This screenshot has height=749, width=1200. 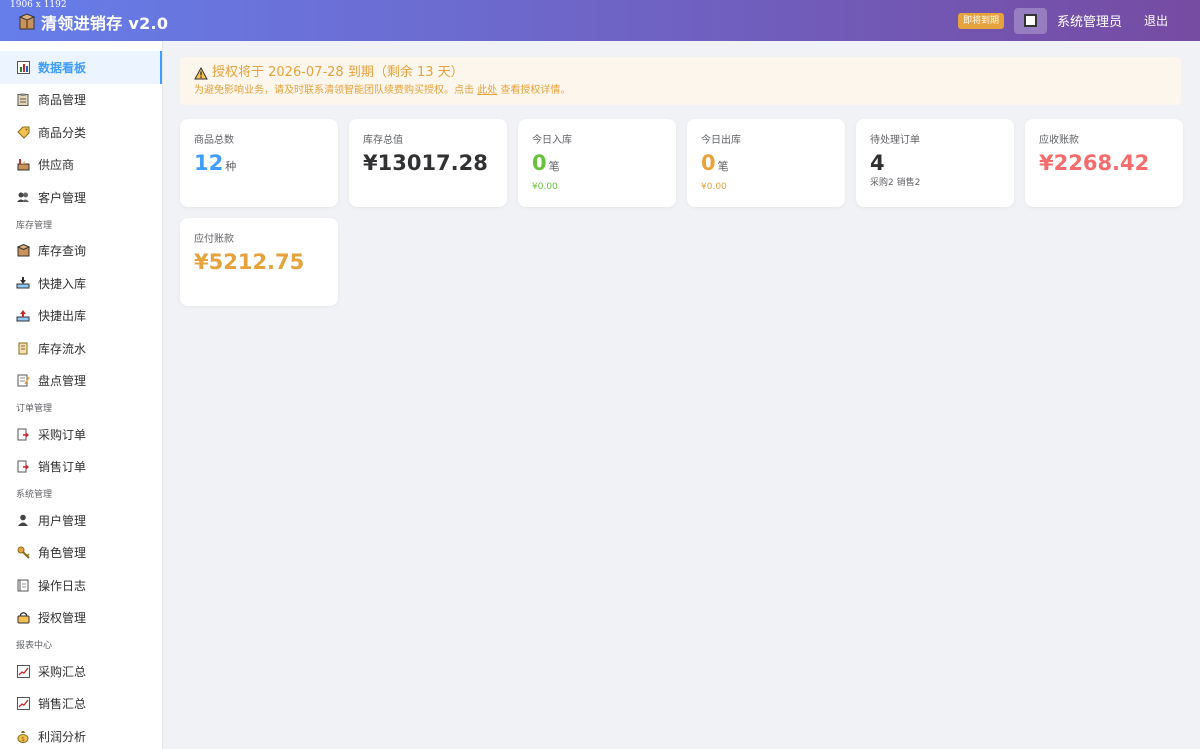 I want to click on sidebar-item-label: 用户管理, so click(x=62, y=520).